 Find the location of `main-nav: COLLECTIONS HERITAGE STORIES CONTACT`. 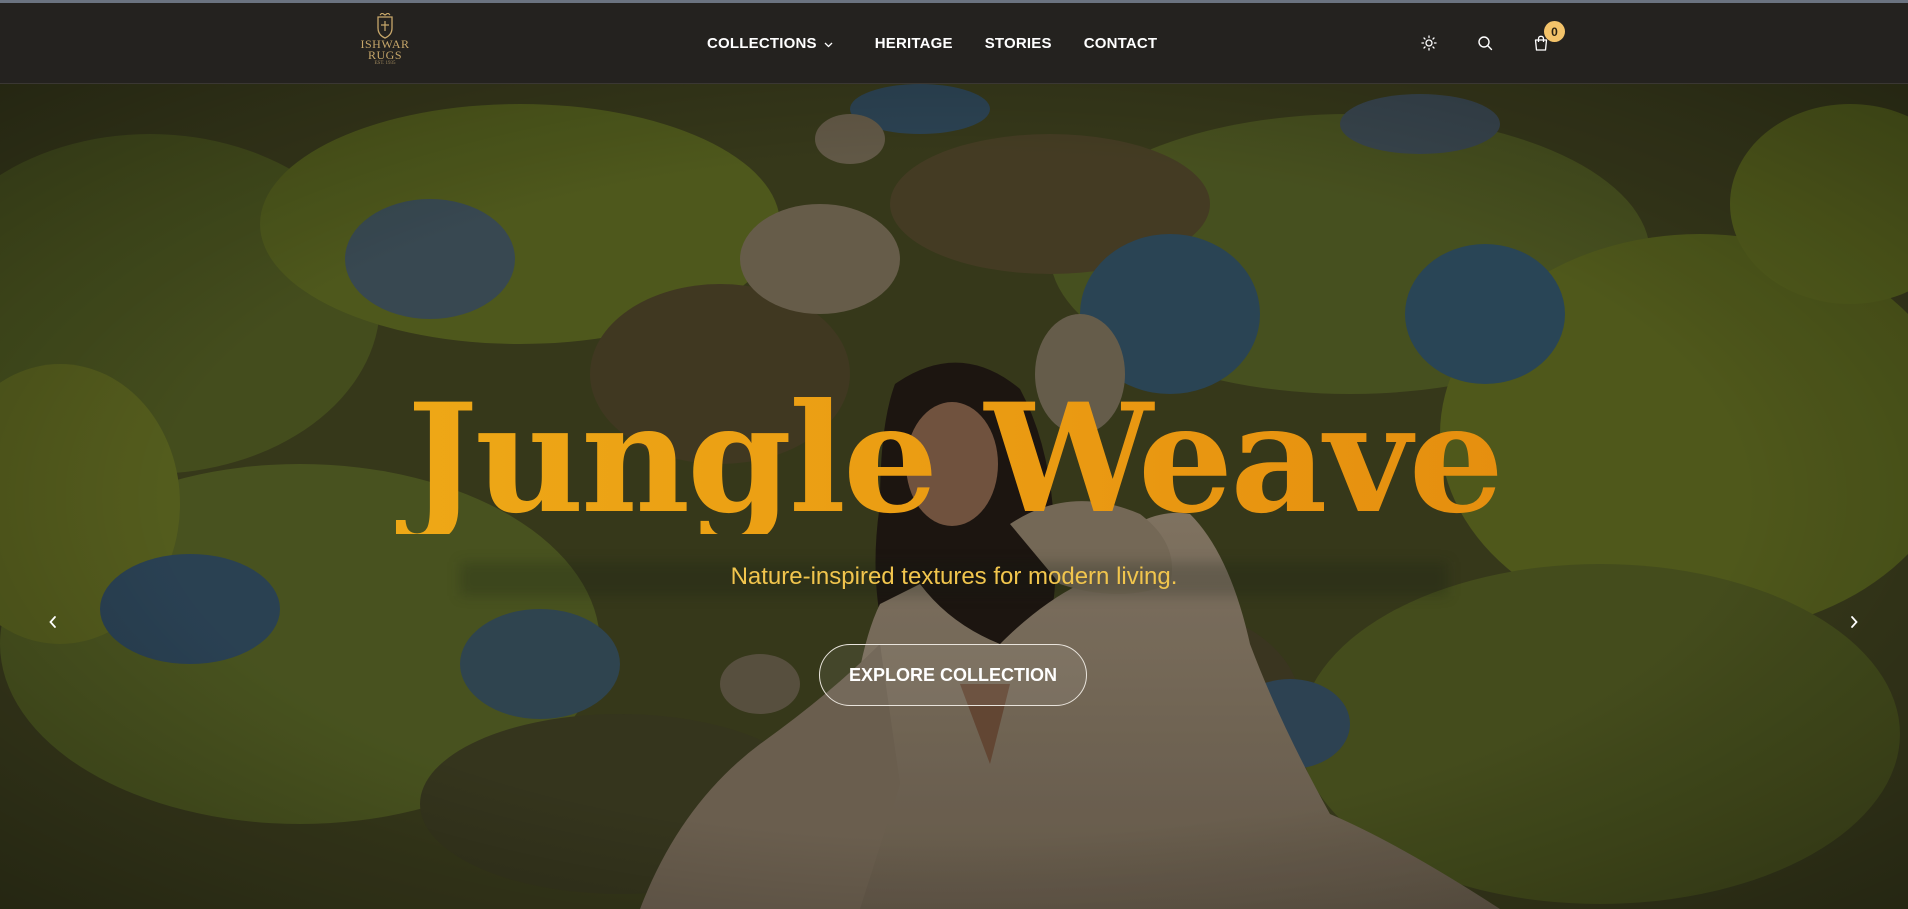

main-nav: COLLECTIONS HERITAGE STORIES CONTACT is located at coordinates (948, 43).